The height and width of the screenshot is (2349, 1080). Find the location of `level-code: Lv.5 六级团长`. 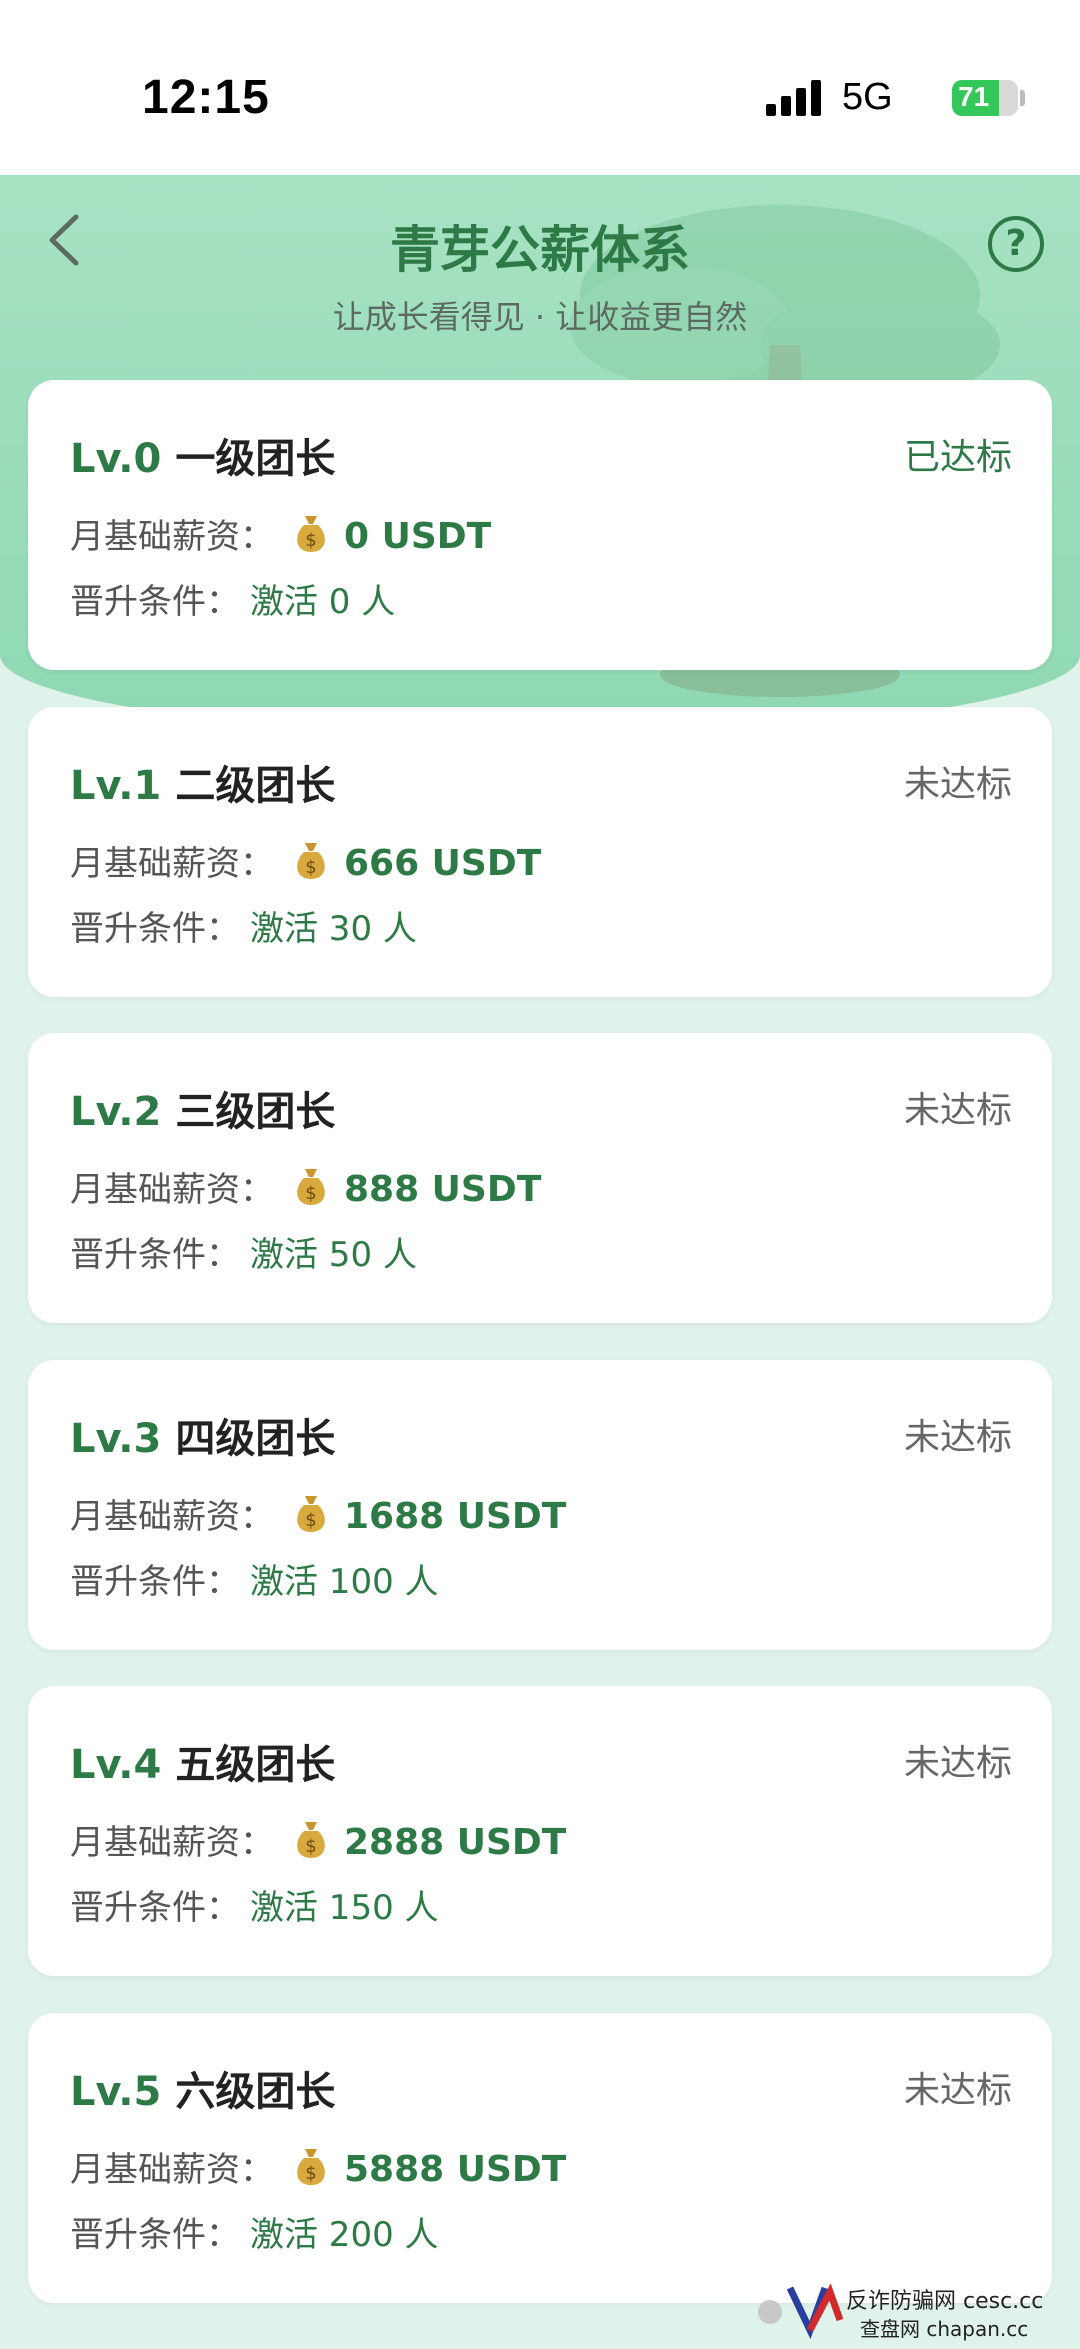

level-code: Lv.5 六级团长 is located at coordinates (202, 2088).